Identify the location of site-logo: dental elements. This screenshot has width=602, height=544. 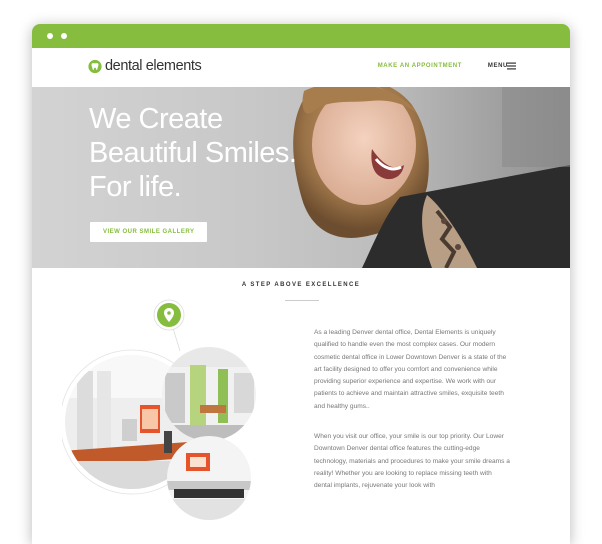
(145, 66).